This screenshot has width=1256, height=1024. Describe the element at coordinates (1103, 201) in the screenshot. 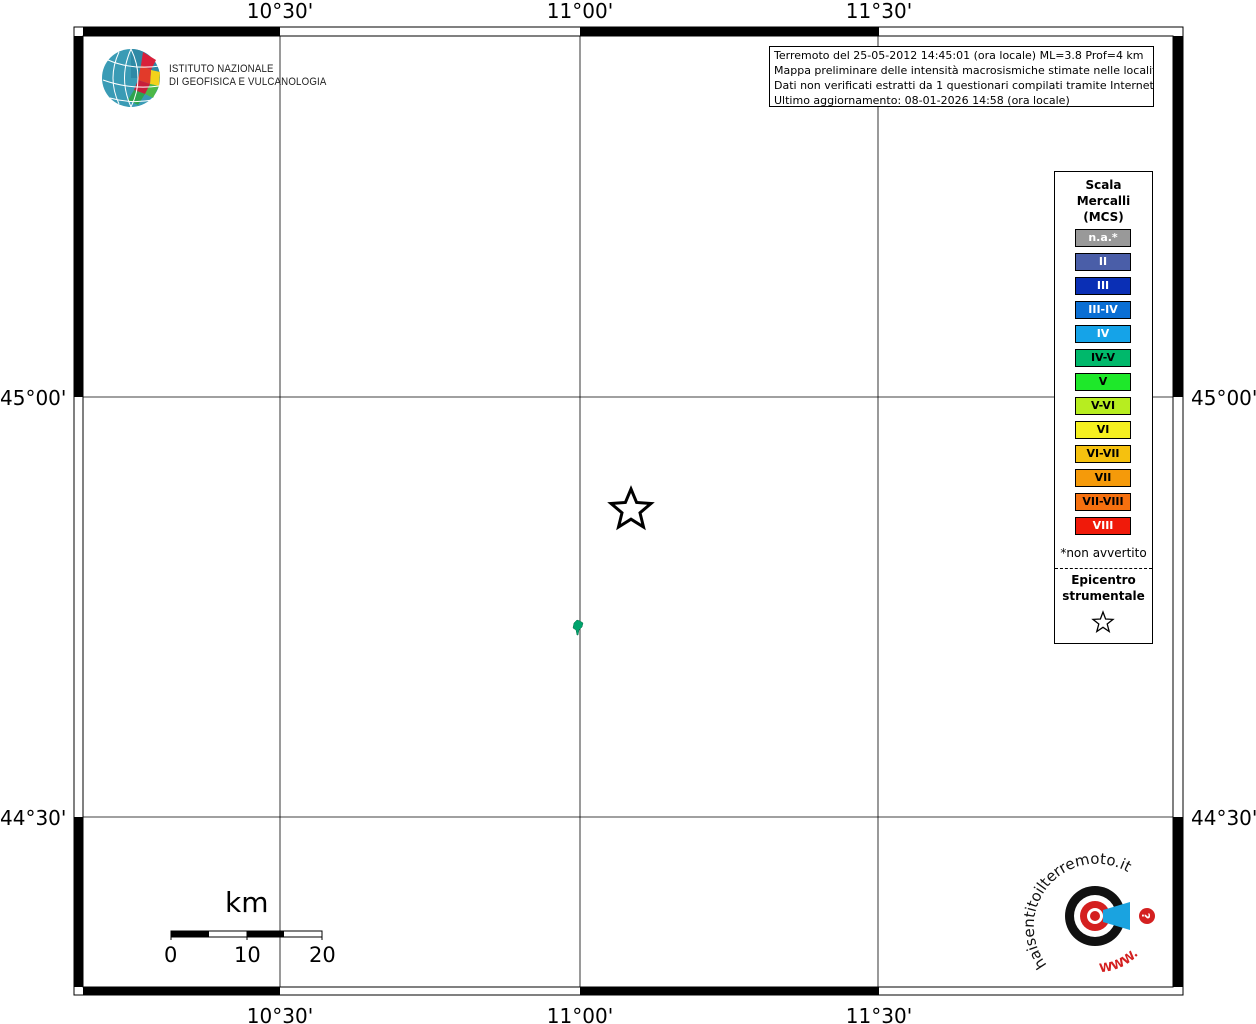

I see `legend-title: Scala Mercalli (MCS)` at that location.